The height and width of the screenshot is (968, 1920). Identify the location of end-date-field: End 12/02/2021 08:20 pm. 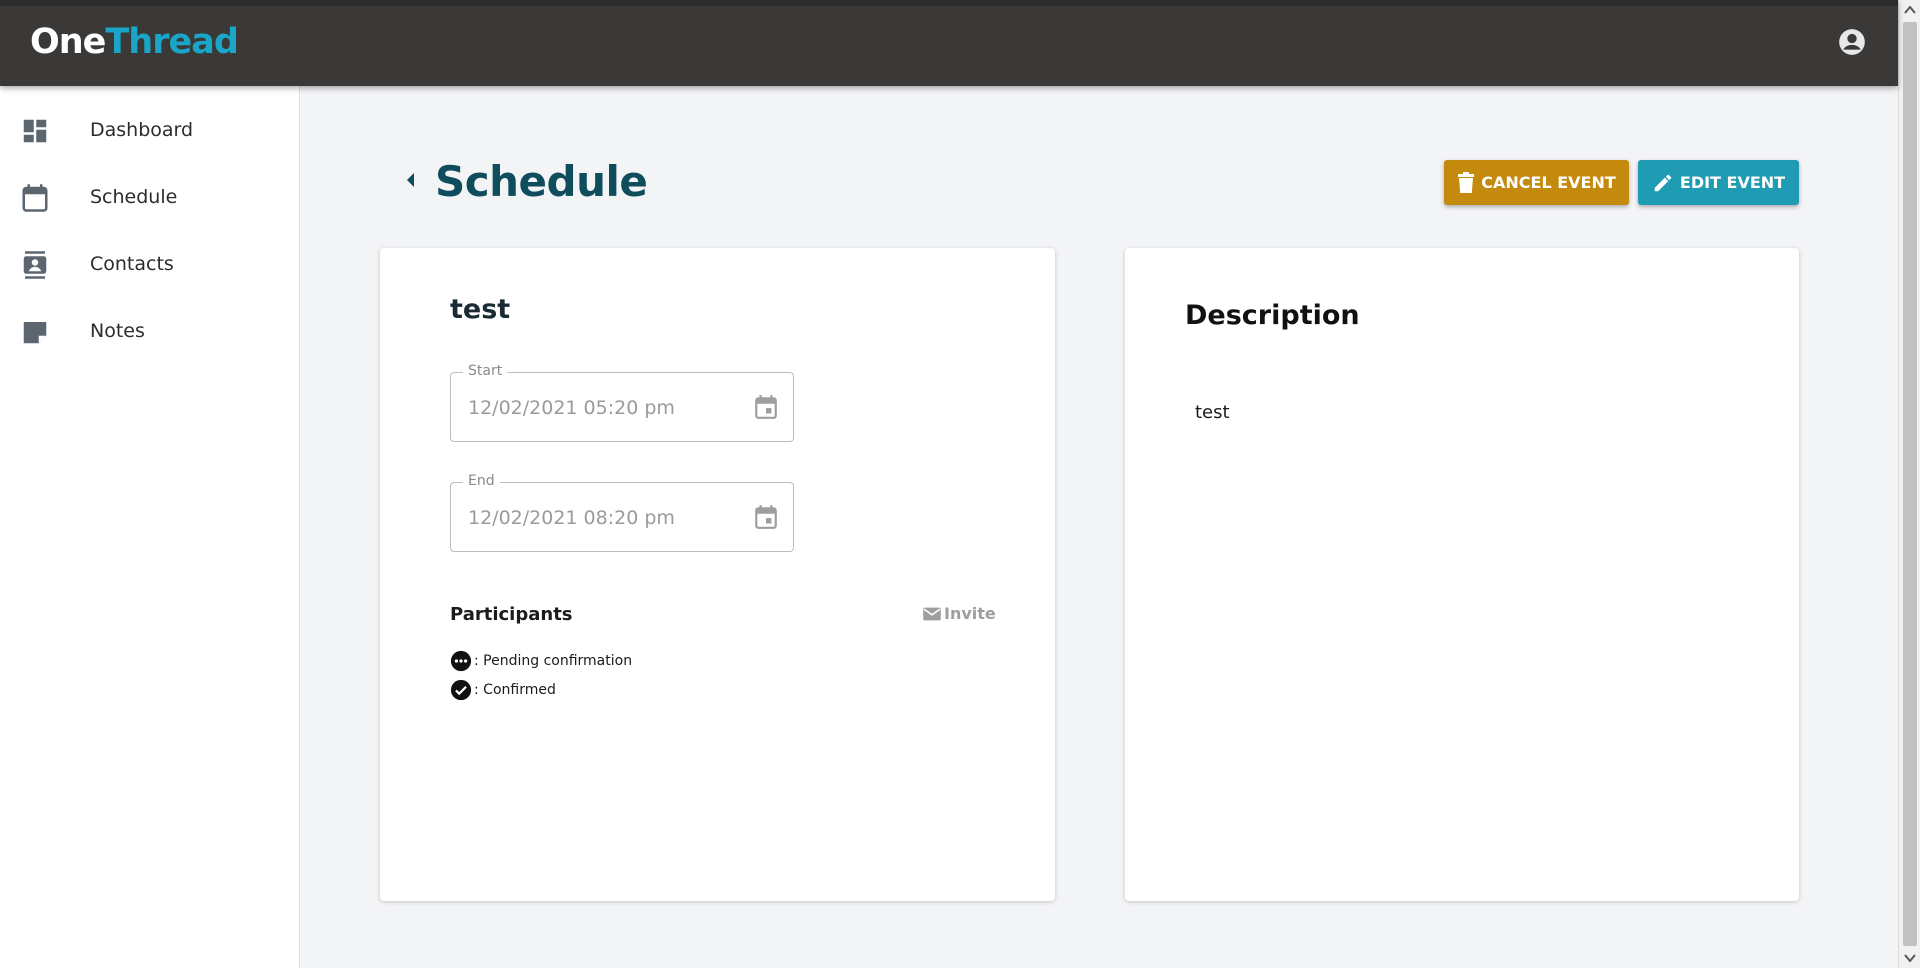
(622, 512).